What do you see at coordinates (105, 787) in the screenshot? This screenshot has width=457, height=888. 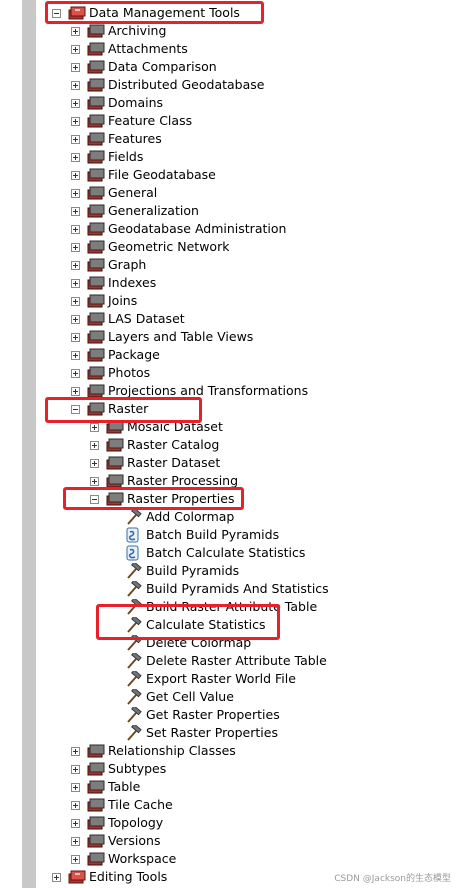 I see `tree-node-table: Table` at bounding box center [105, 787].